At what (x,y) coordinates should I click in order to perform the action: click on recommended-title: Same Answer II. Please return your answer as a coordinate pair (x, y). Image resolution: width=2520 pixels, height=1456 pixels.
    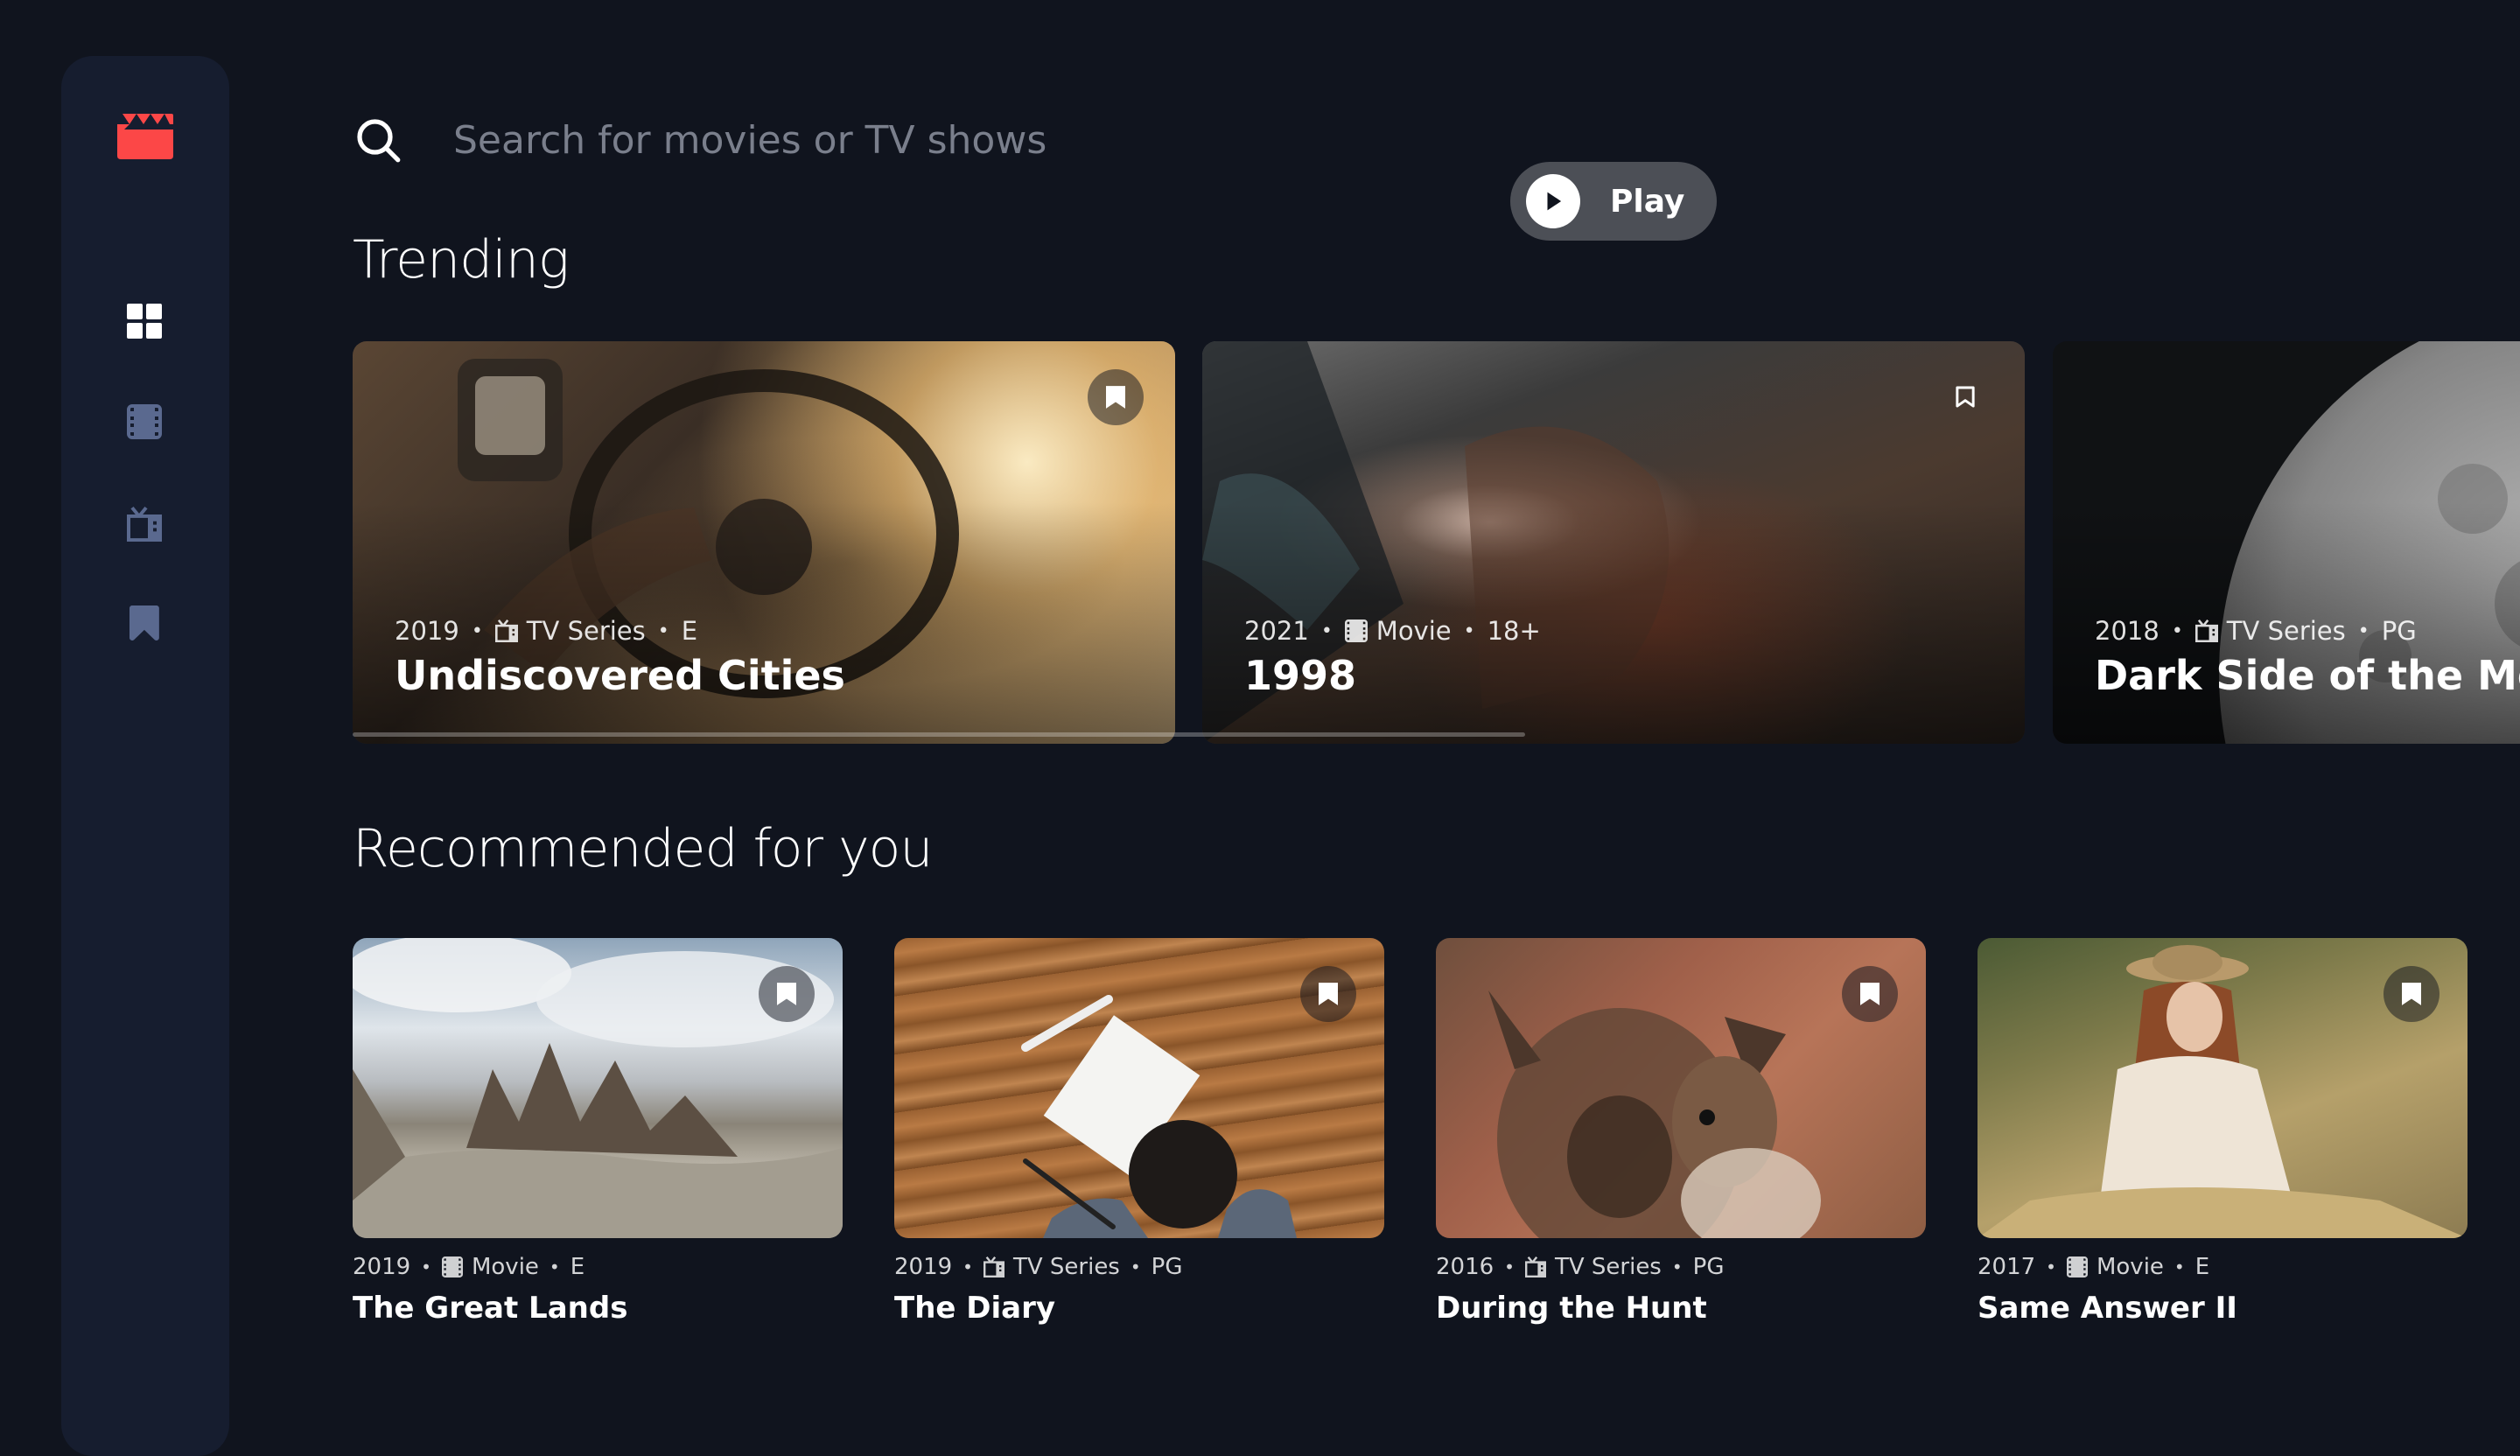
    Looking at the image, I should click on (2223, 1308).